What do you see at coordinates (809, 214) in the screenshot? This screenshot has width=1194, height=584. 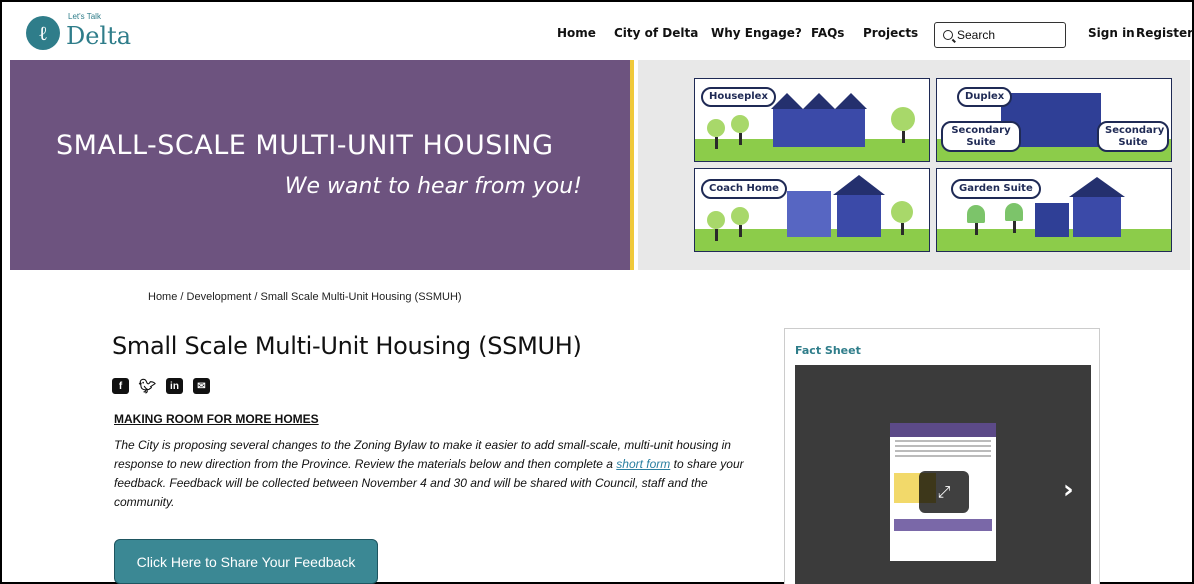 I see `coach-home-building` at bounding box center [809, 214].